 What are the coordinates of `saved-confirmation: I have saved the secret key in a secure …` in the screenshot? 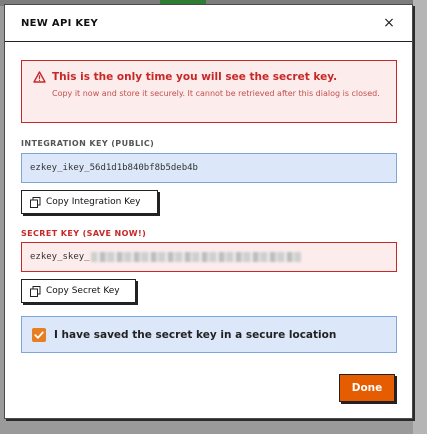 It's located at (209, 334).